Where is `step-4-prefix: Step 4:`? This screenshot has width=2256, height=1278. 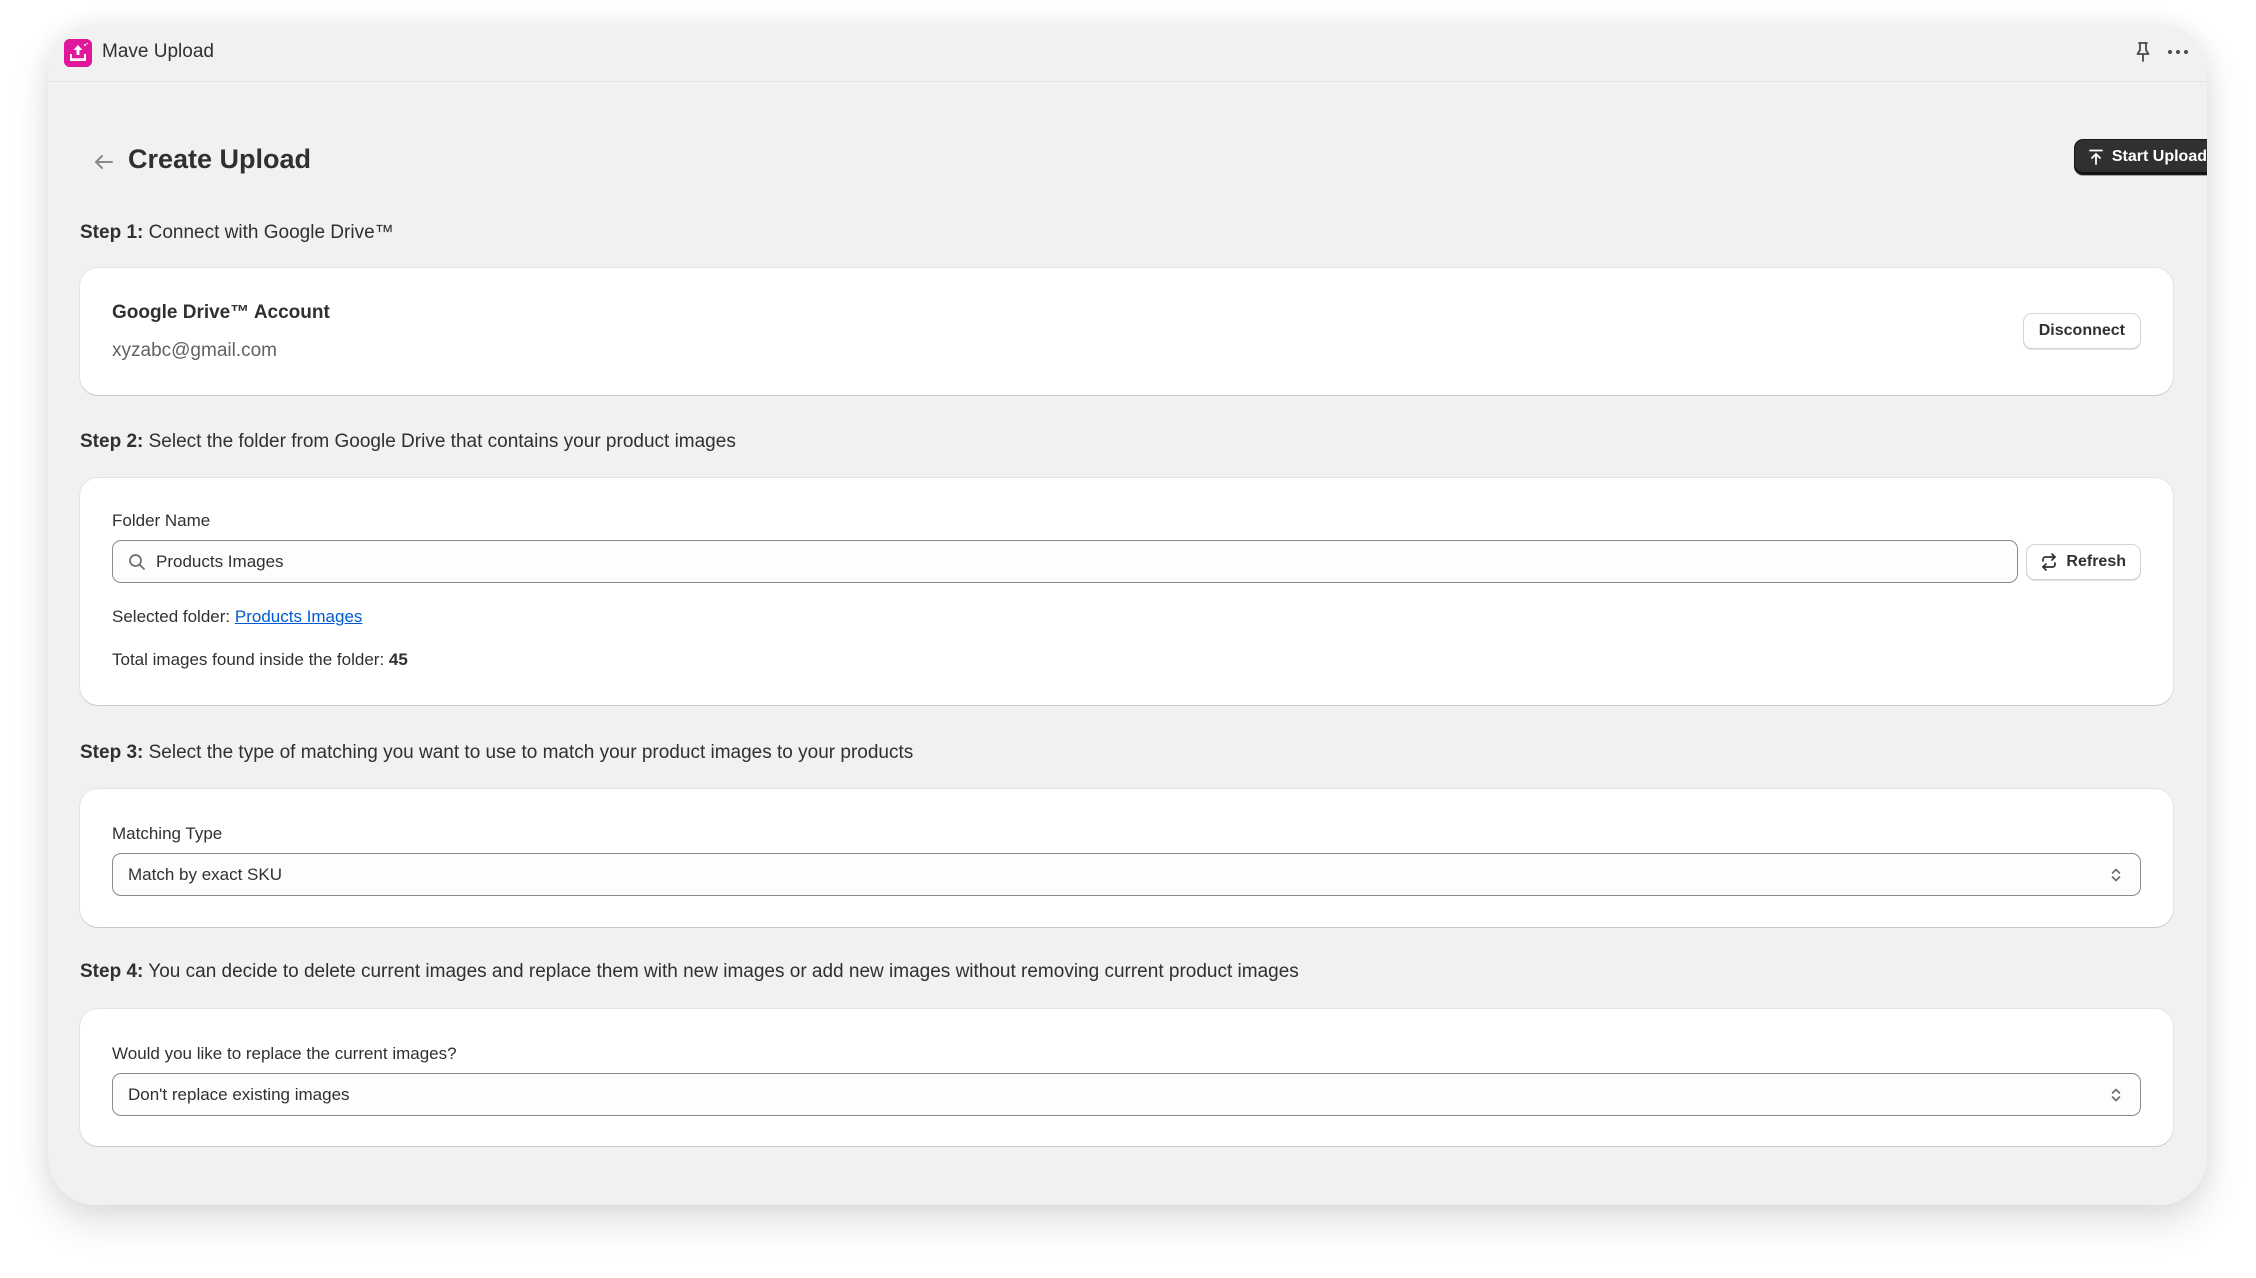 step-4-prefix: Step 4: is located at coordinates (112, 971).